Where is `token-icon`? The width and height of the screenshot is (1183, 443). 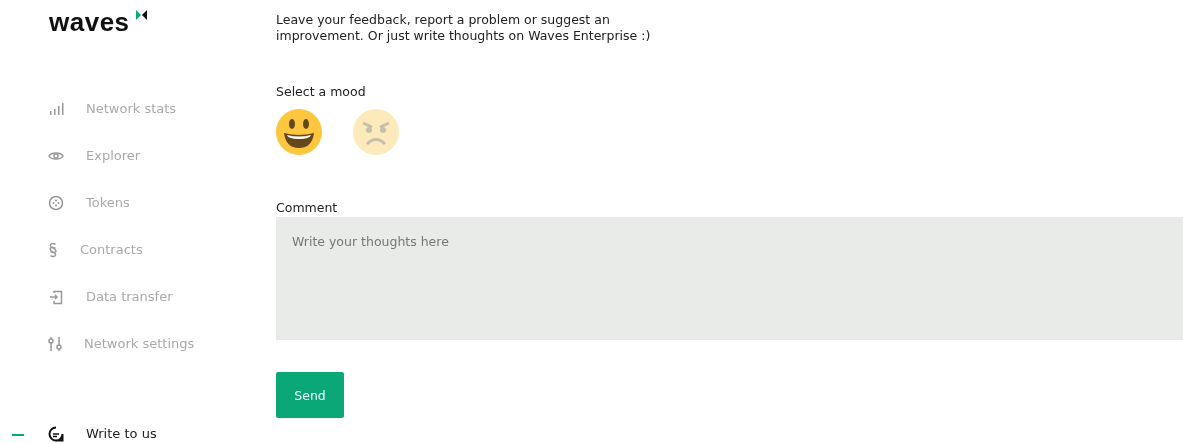
token-icon is located at coordinates (56, 202).